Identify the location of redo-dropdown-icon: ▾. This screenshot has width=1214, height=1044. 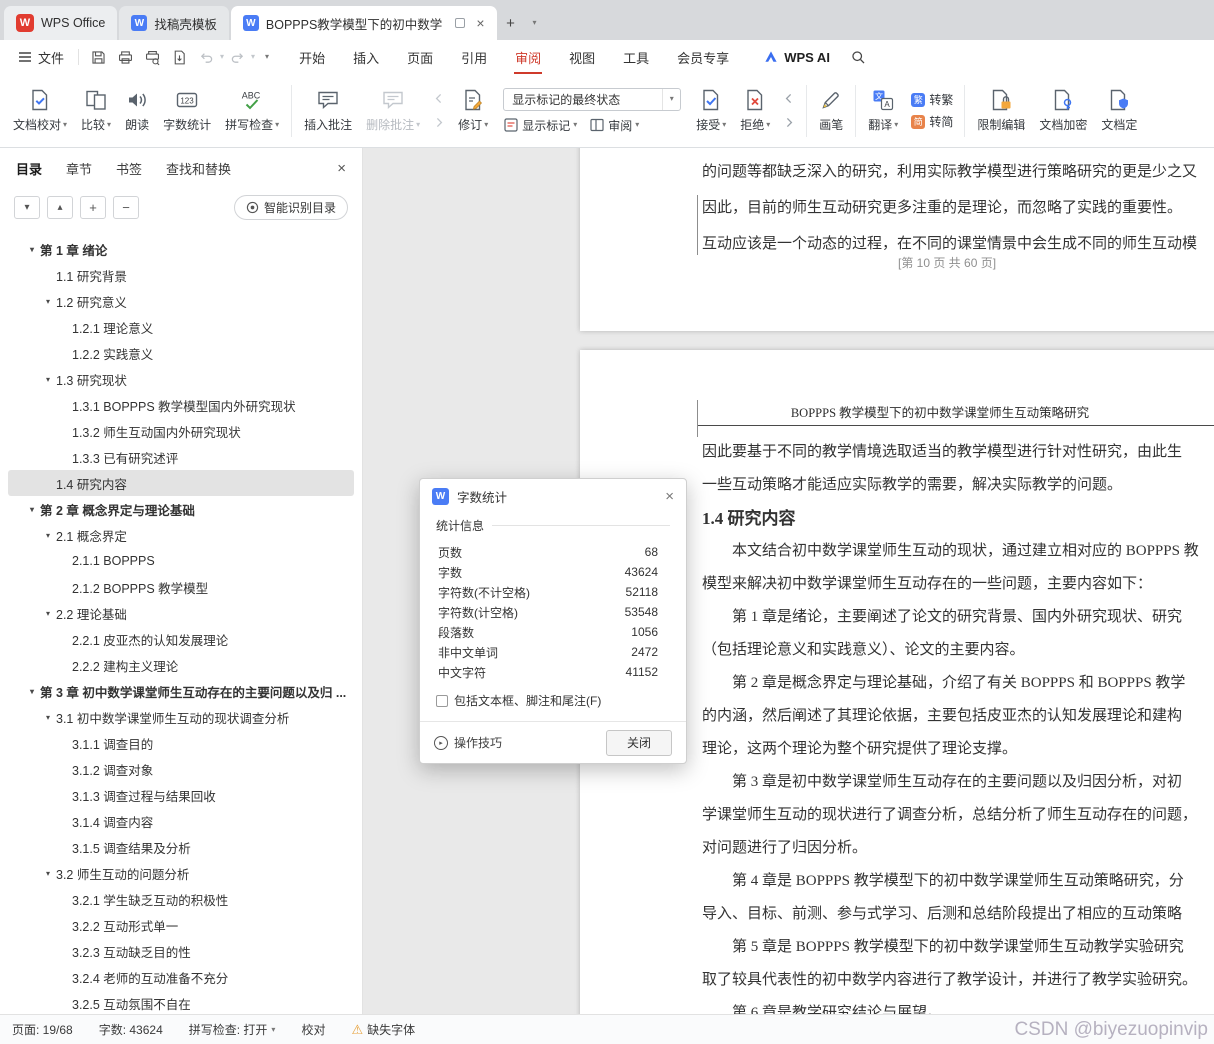
(253, 57).